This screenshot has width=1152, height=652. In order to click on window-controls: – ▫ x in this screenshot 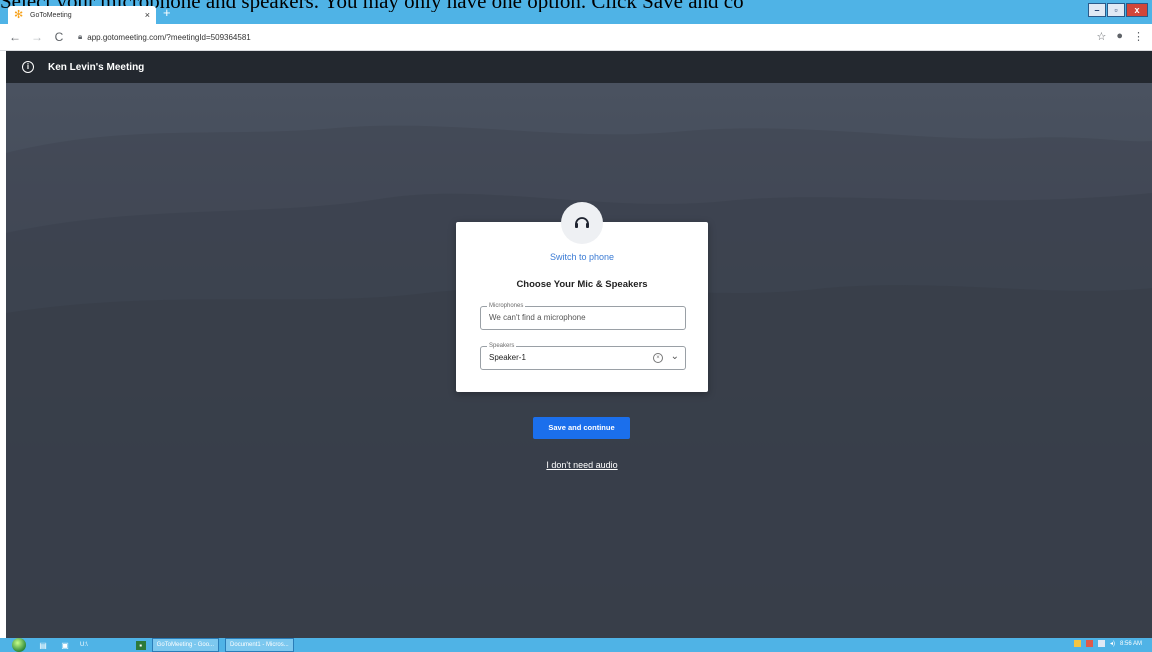, I will do `click(1118, 10)`.